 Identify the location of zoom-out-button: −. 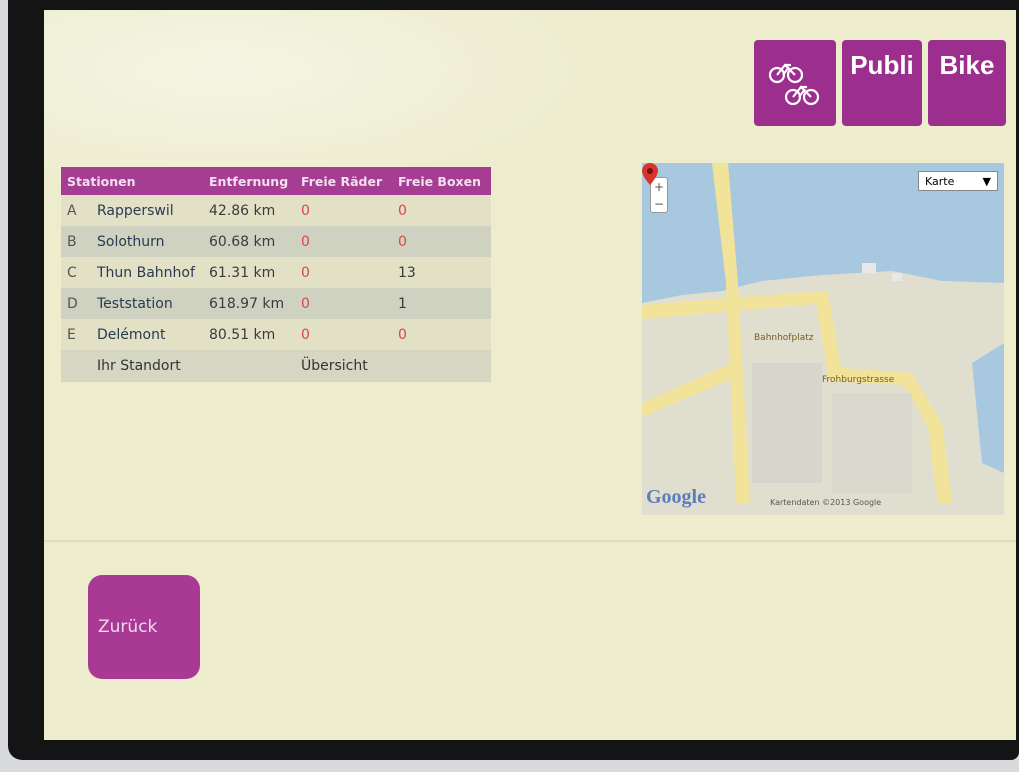
(659, 204).